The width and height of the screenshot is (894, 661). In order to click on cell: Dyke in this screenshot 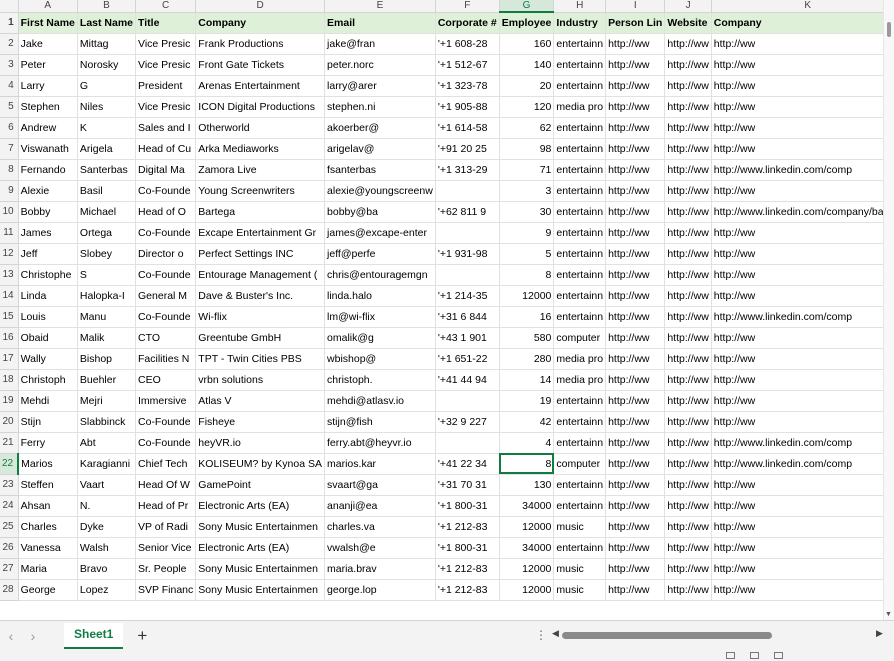, I will do `click(107, 527)`.